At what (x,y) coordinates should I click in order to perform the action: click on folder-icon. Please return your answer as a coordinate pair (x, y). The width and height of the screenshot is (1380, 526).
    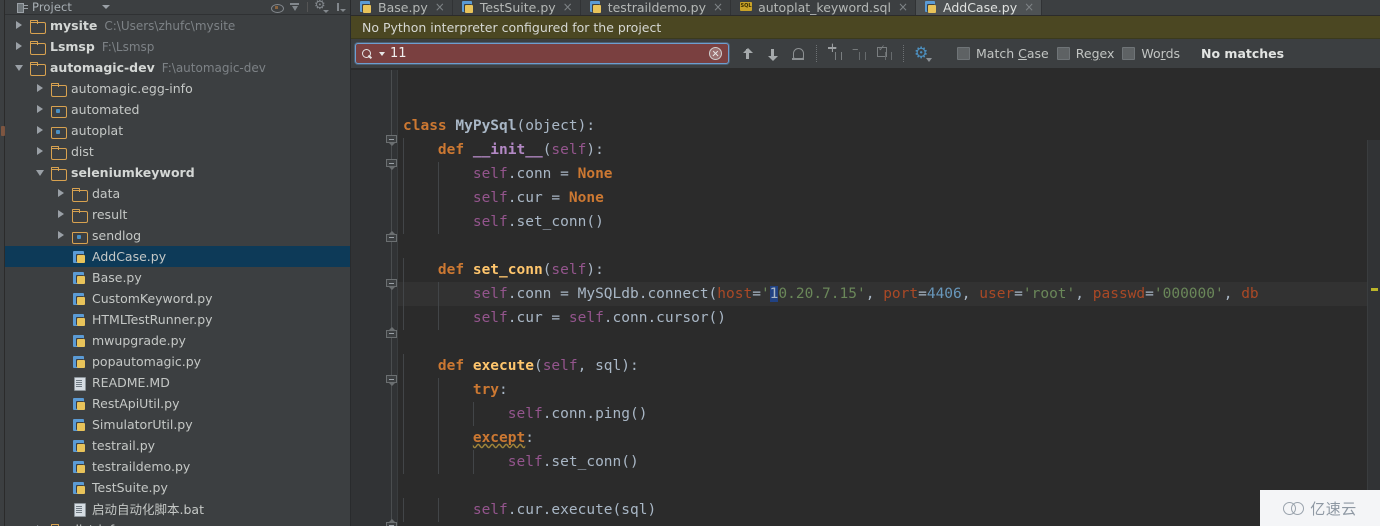
    Looking at the image, I should click on (38, 47).